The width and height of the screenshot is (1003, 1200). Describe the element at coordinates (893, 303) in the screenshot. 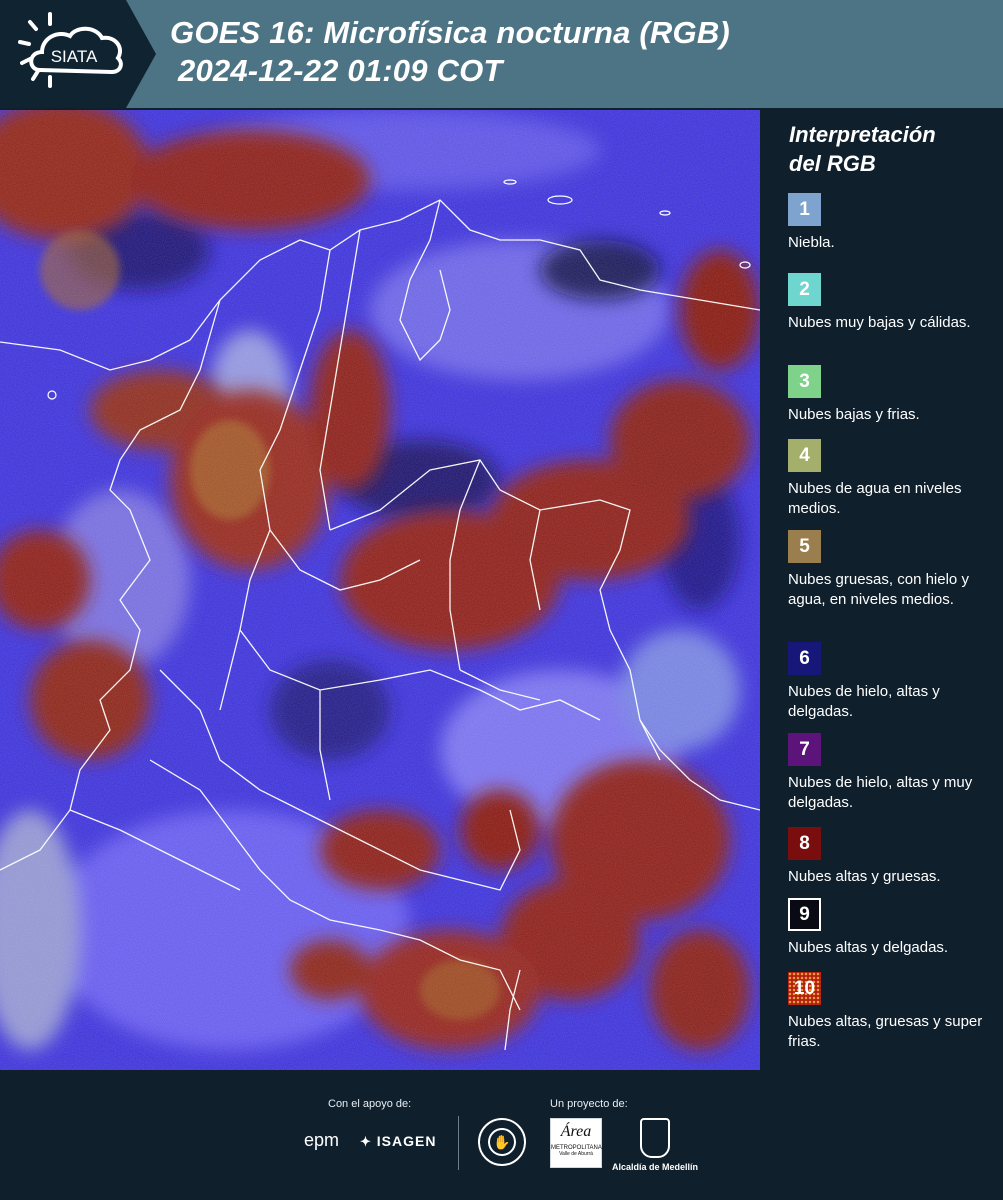

I see `legend-item-2: 2 Nubes muy bajas y cálidas.` at that location.